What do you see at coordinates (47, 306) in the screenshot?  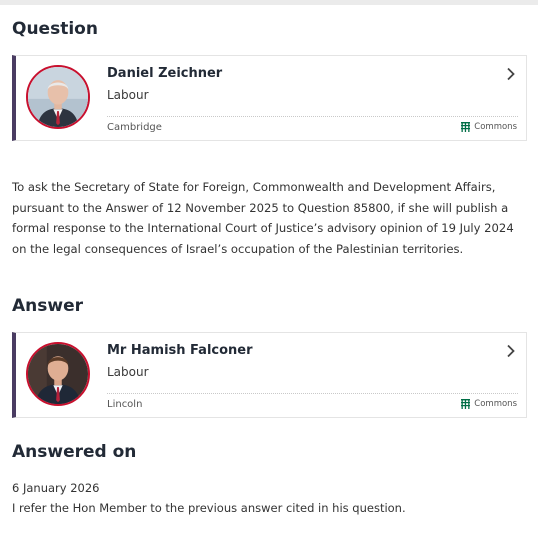 I see `answer-heading: Answer` at bounding box center [47, 306].